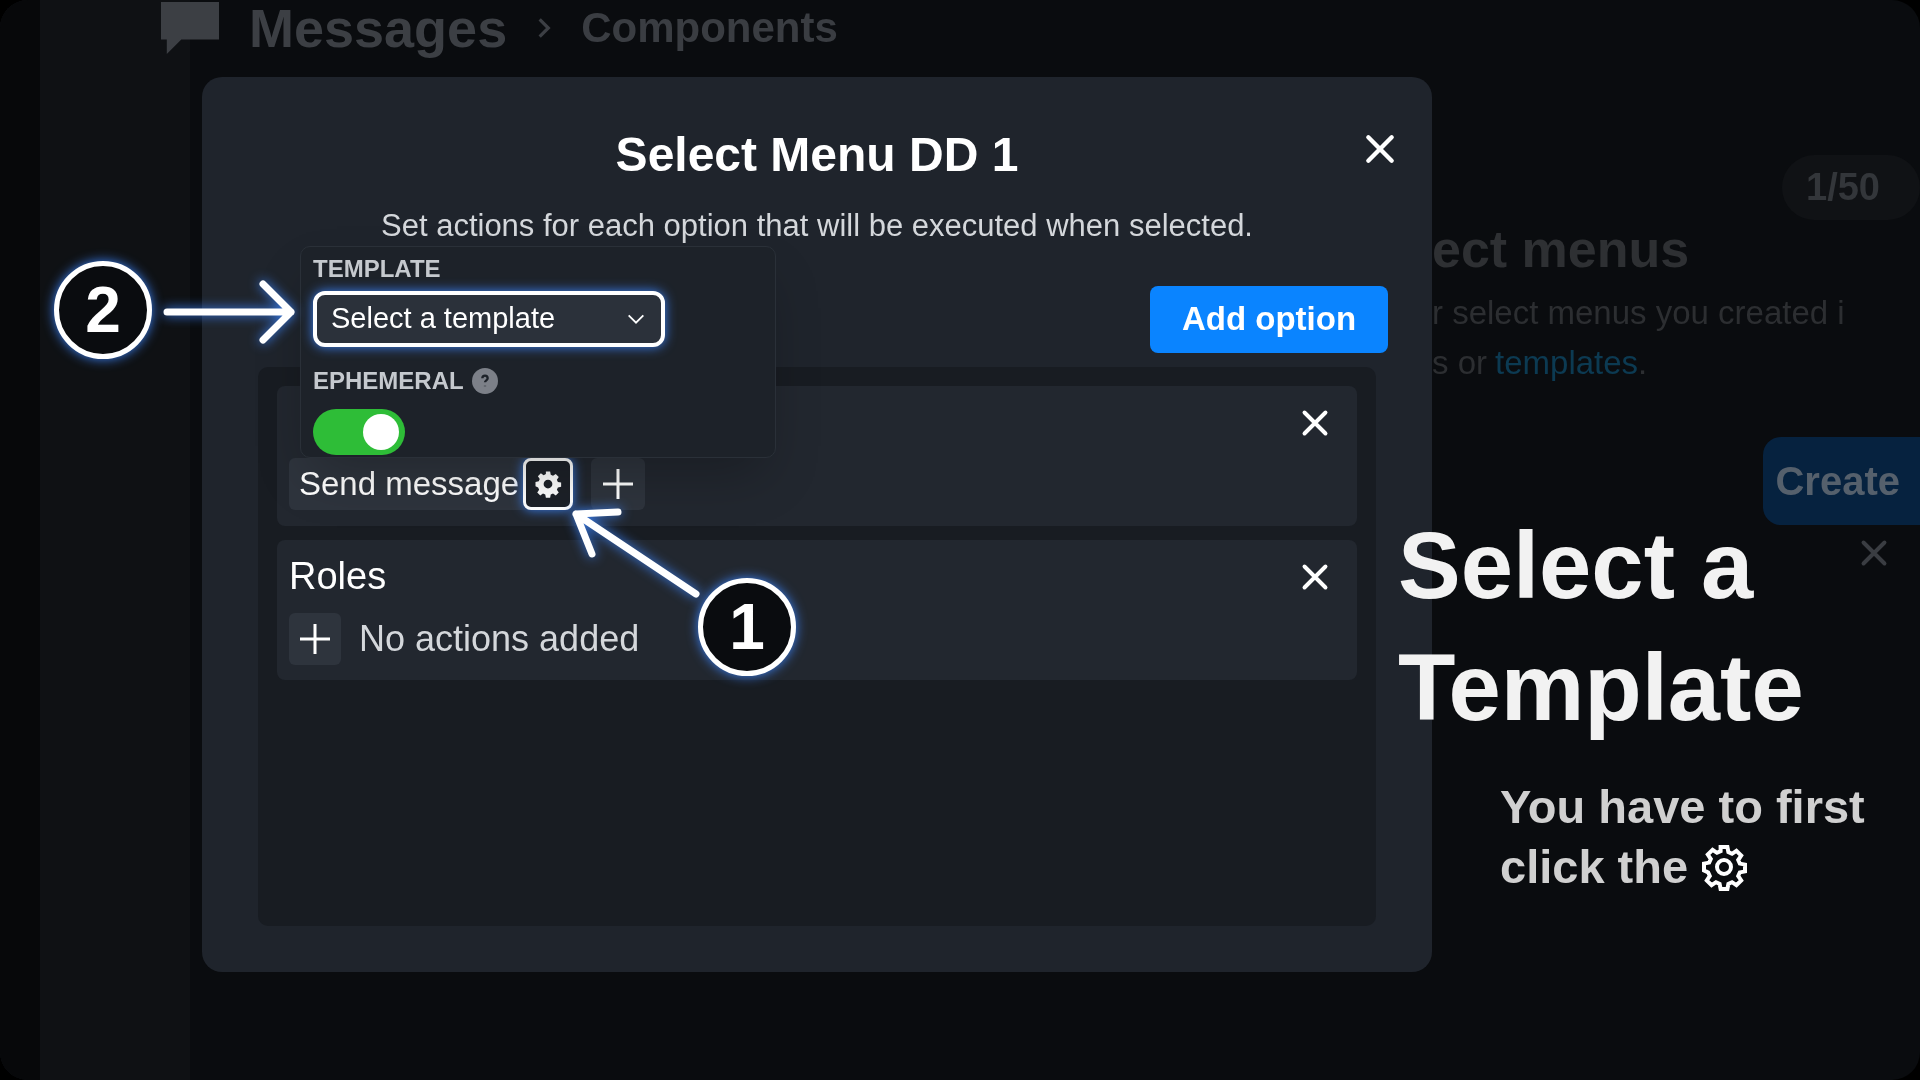 Image resolution: width=1920 pixels, height=1080 pixels. Describe the element at coordinates (548, 483) in the screenshot. I see `settings-button` at that location.